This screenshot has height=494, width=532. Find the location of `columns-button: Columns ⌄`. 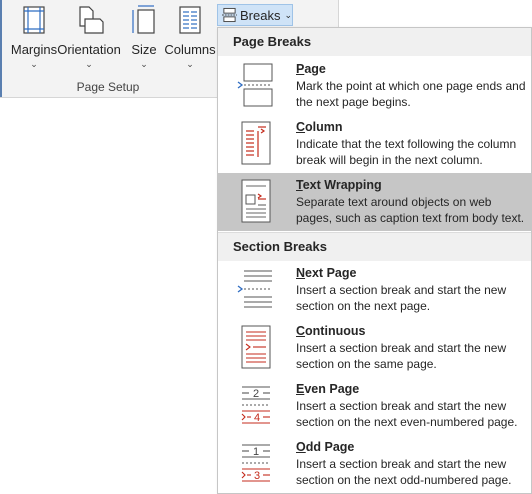

columns-button: Columns ⌄ is located at coordinates (190, 40).